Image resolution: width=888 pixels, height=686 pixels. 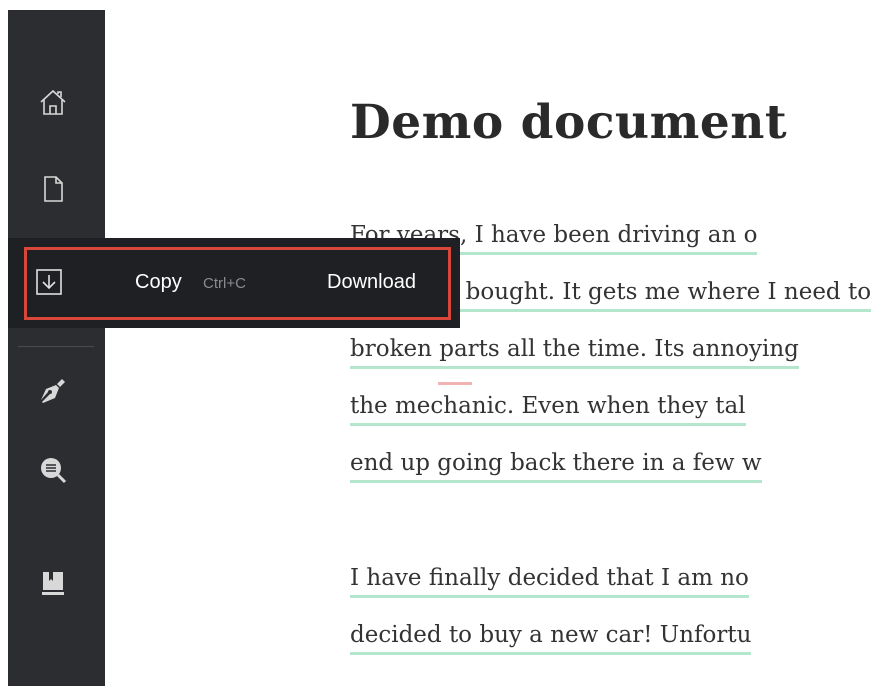 I want to click on search-icon, so click(x=53, y=470).